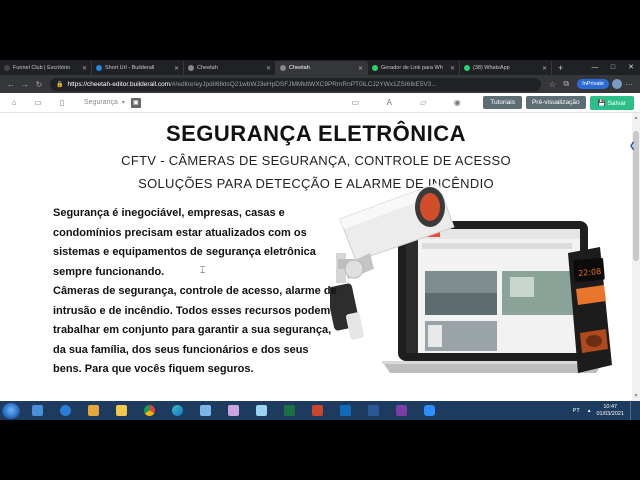  I want to click on chrome-icon, so click(149, 410).